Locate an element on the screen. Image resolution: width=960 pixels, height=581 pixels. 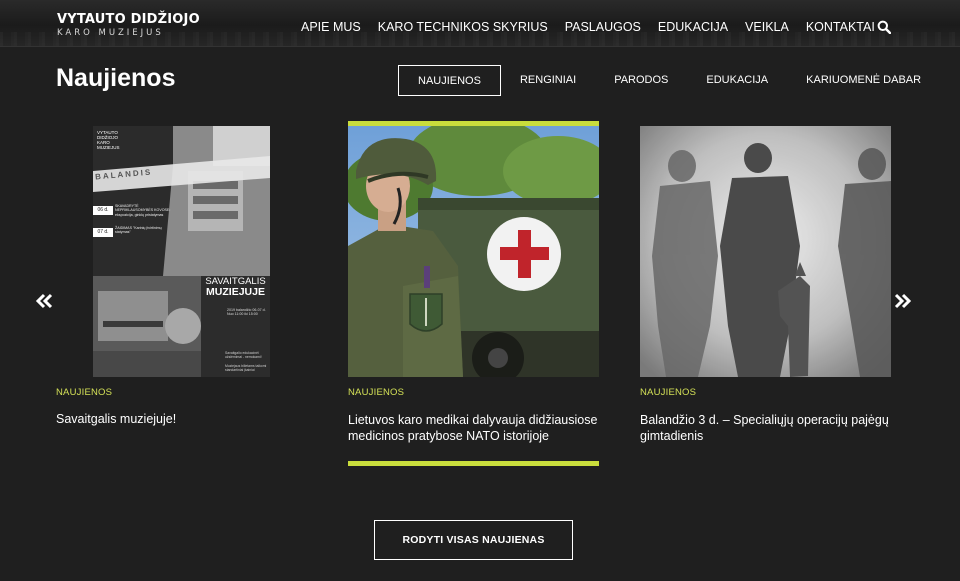
nav-item-kontaktai: KONTAKTAI is located at coordinates (840, 27).